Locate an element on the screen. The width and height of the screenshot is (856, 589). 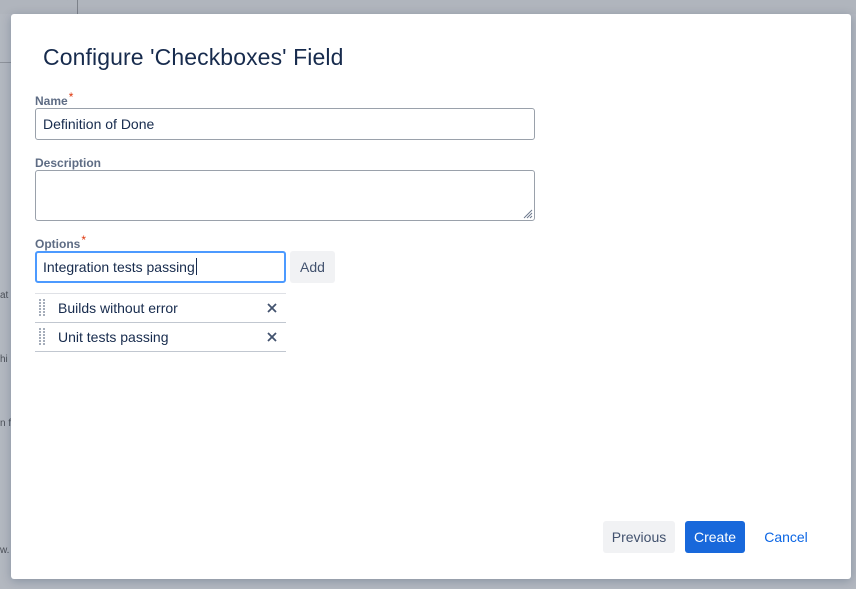
background-text-fragment: w. is located at coordinates (5, 550).